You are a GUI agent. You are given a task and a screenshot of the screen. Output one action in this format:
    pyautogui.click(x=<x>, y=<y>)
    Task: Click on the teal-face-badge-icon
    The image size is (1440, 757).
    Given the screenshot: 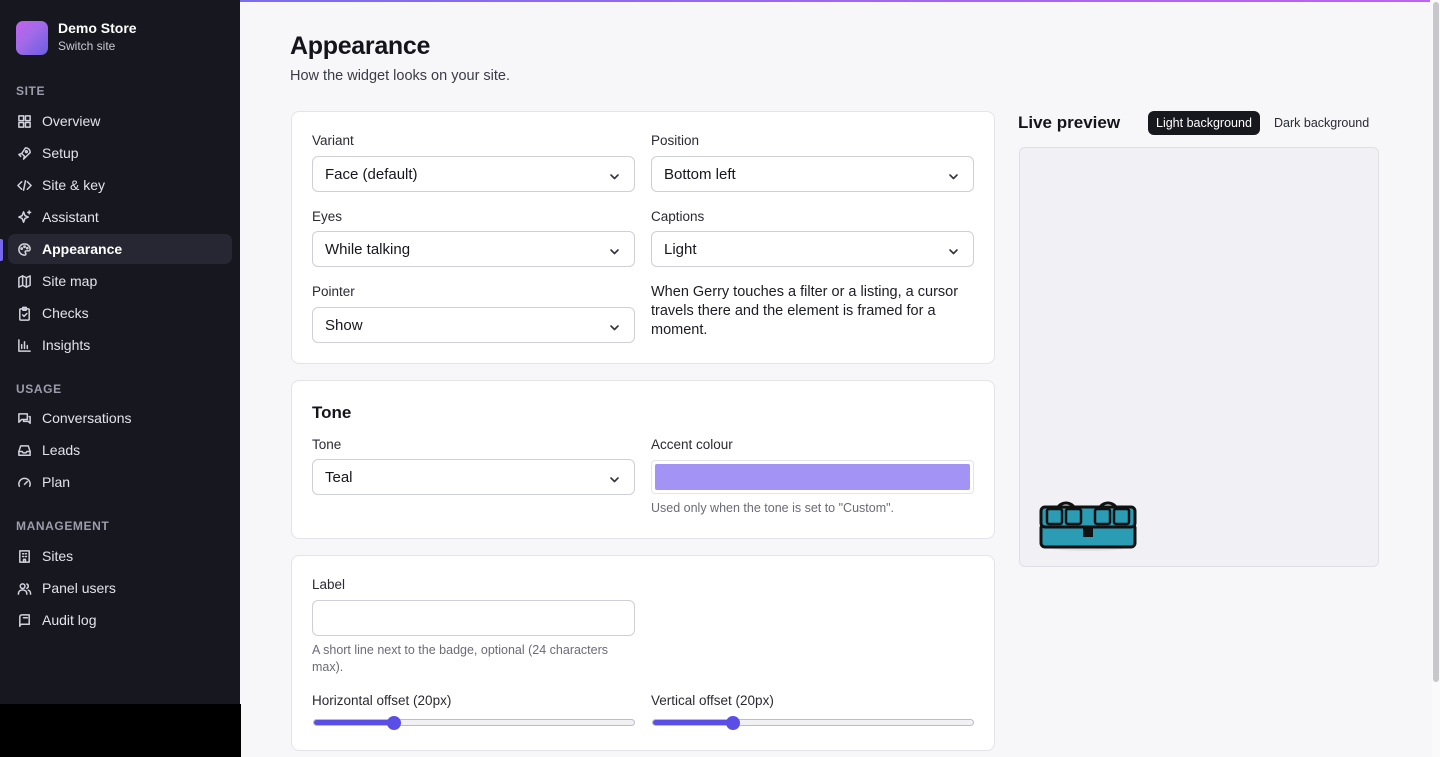 What is the action you would take?
    pyautogui.click(x=1088, y=524)
    